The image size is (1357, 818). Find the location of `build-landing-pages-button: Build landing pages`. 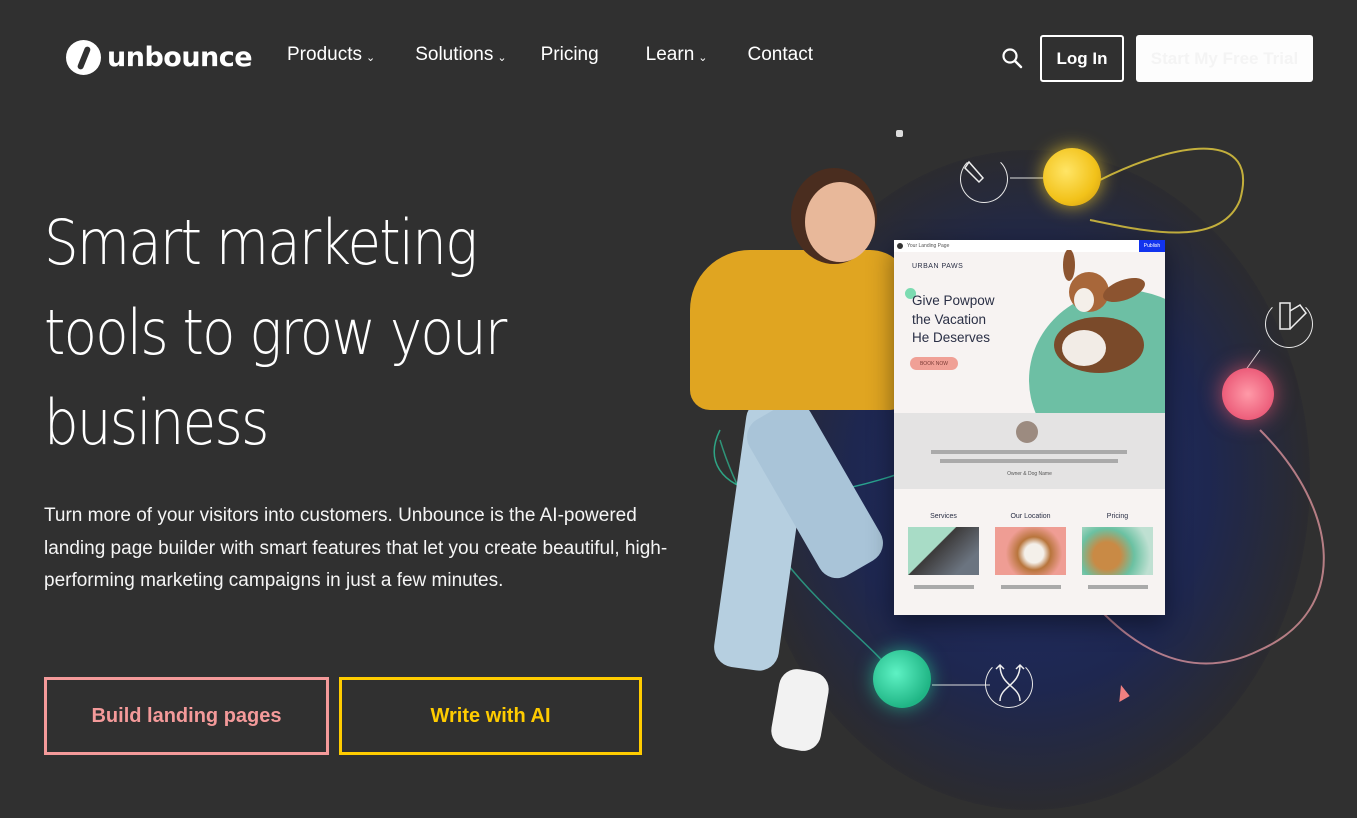

build-landing-pages-button: Build landing pages is located at coordinates (186, 716).